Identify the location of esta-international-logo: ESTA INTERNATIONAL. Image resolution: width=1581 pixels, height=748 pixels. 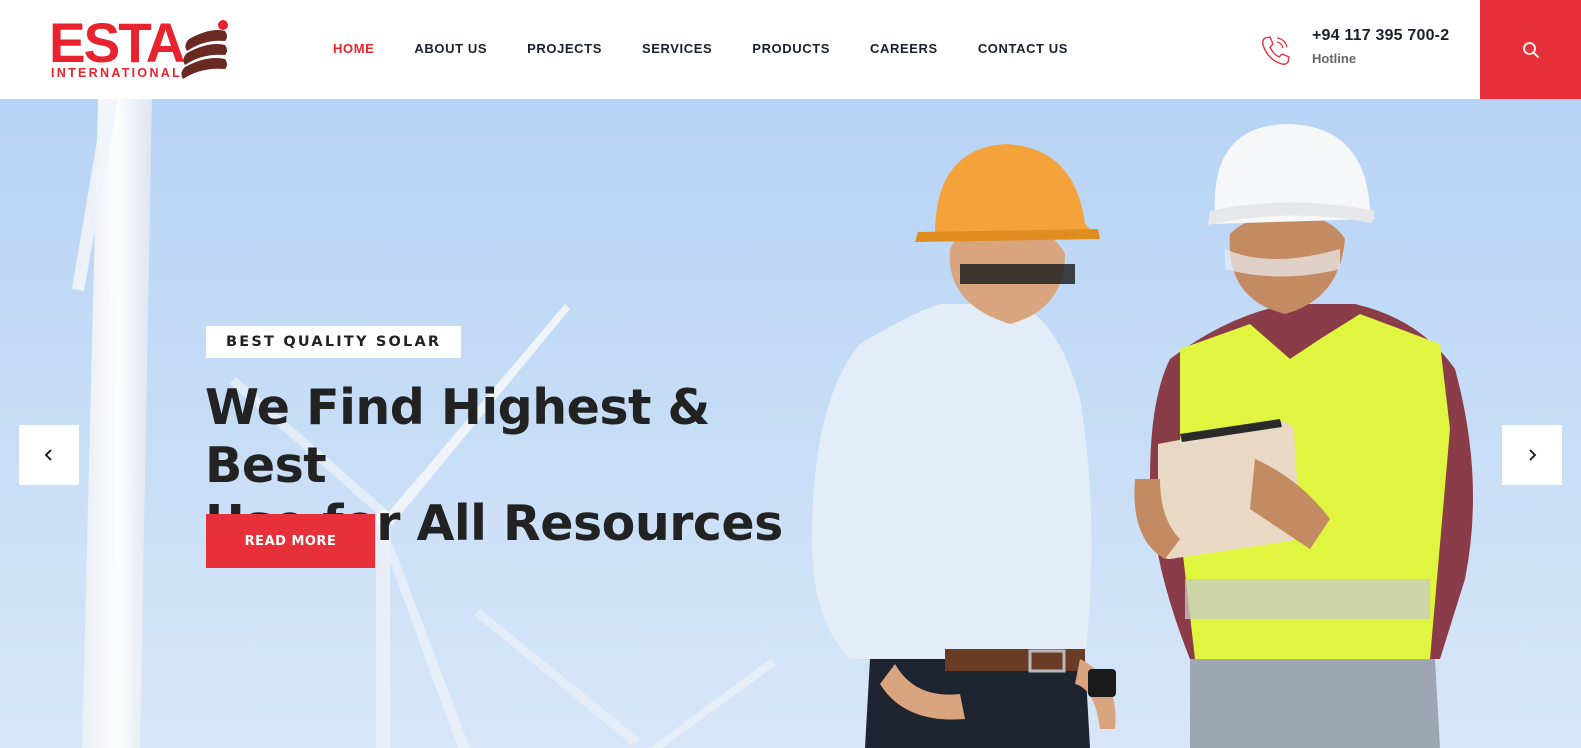
(141, 47).